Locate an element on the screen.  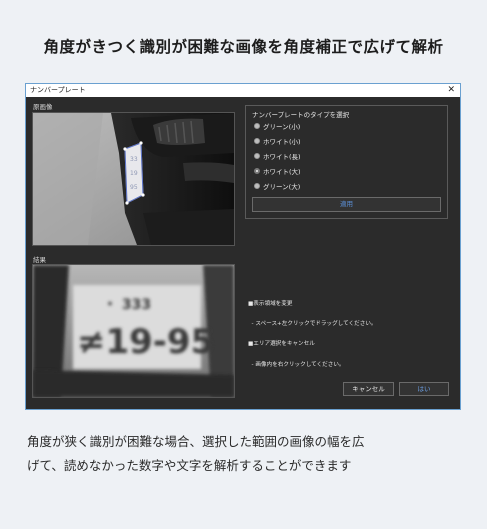
radio-label: グリーン(大) is located at coordinates (282, 187).